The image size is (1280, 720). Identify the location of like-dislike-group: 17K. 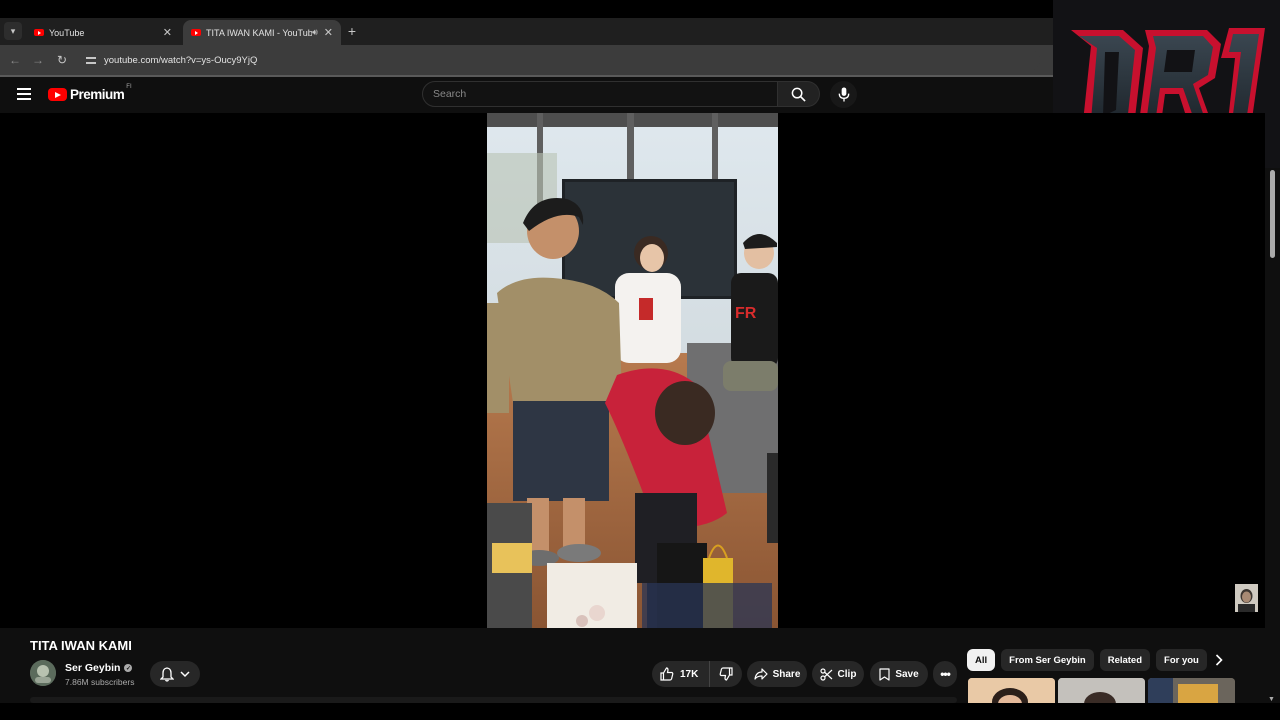
(697, 674).